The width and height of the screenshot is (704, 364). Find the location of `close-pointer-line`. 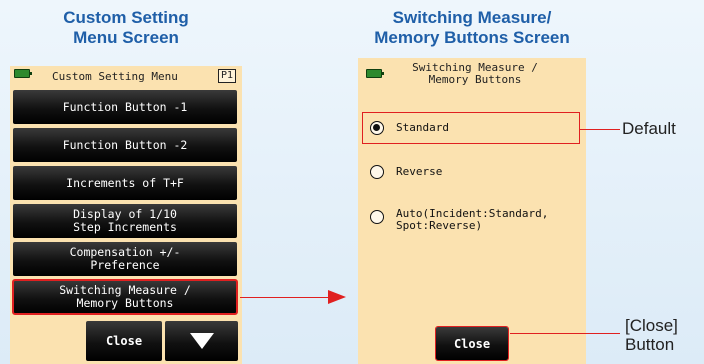

close-pointer-line is located at coordinates (565, 333).